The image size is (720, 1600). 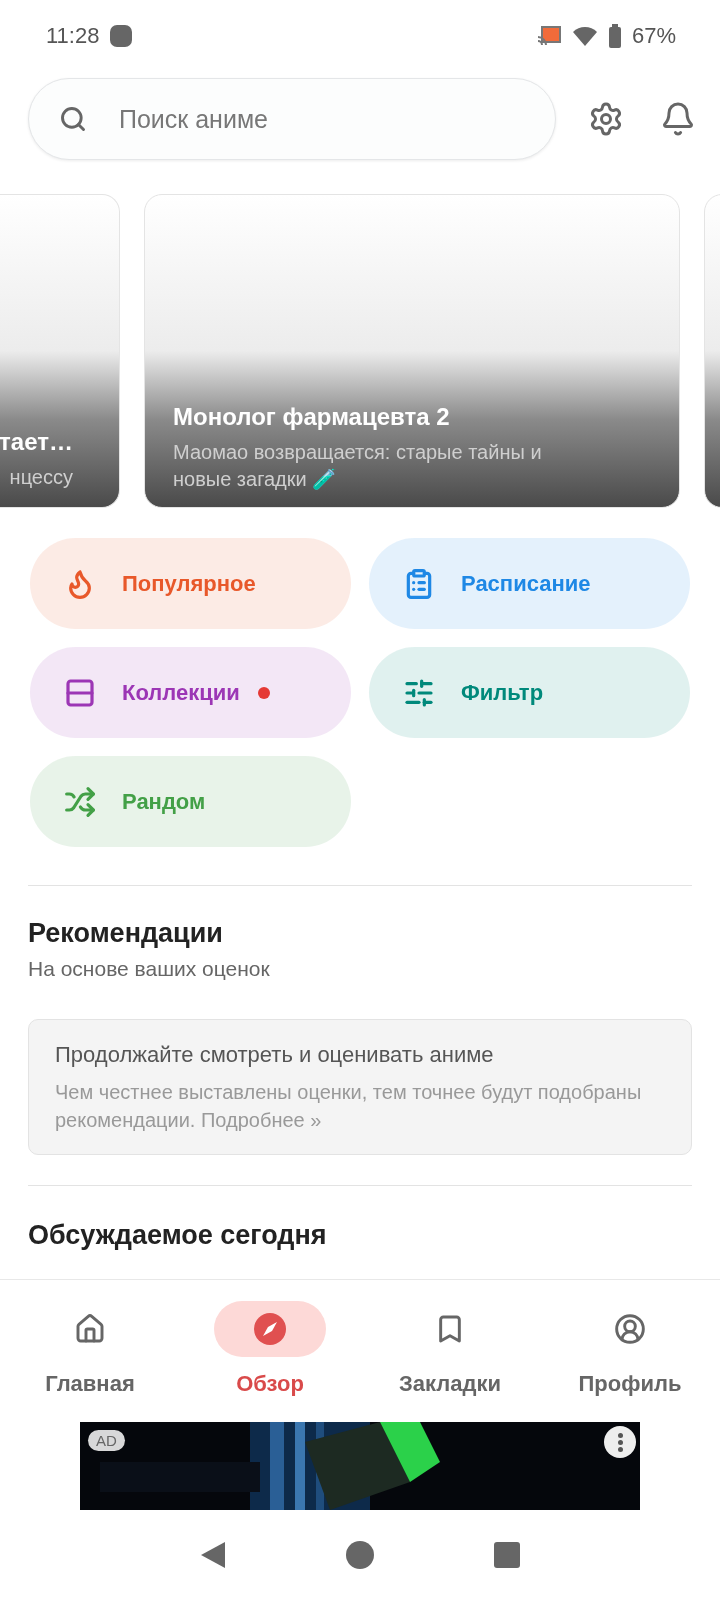 What do you see at coordinates (507, 1555) in the screenshot?
I see `recents-icon` at bounding box center [507, 1555].